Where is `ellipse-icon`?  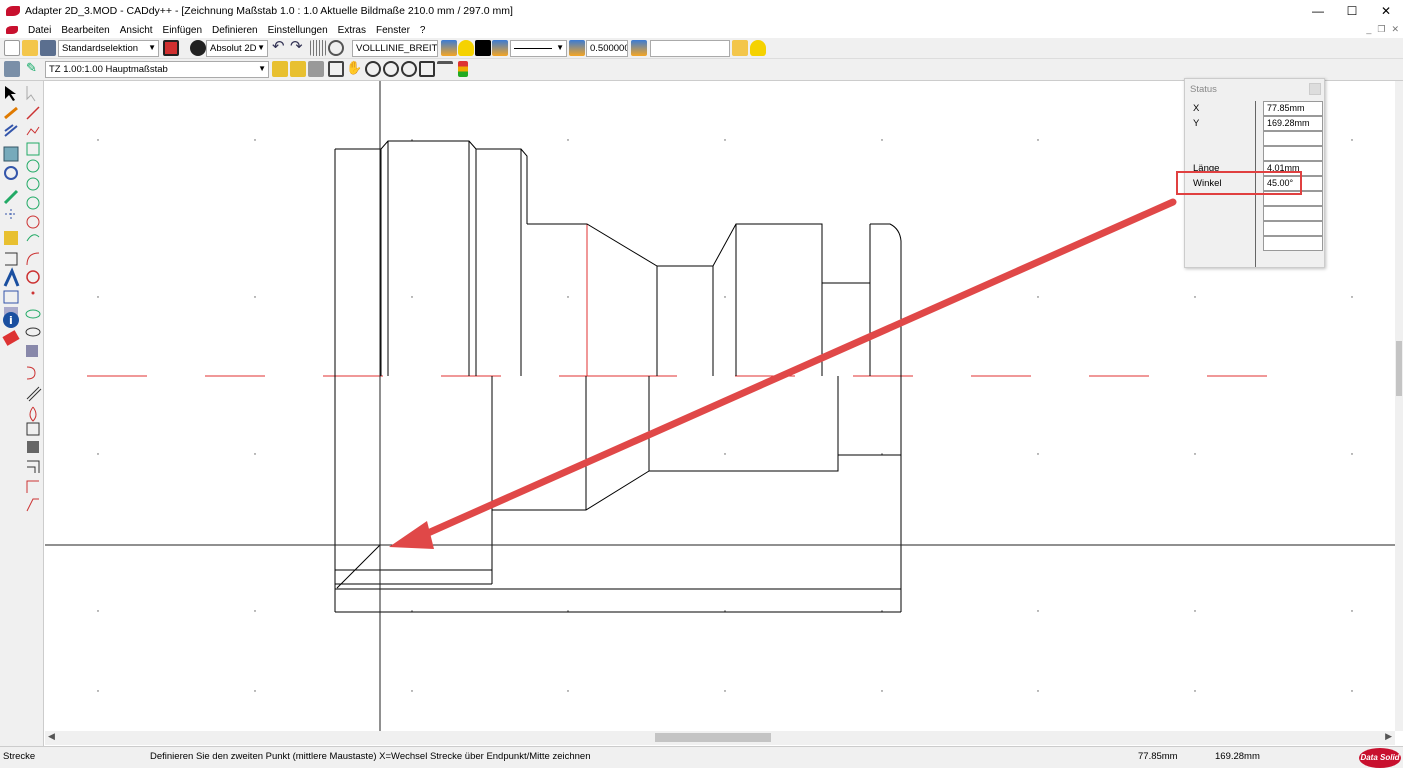
ellipse-icon is located at coordinates (33, 314).